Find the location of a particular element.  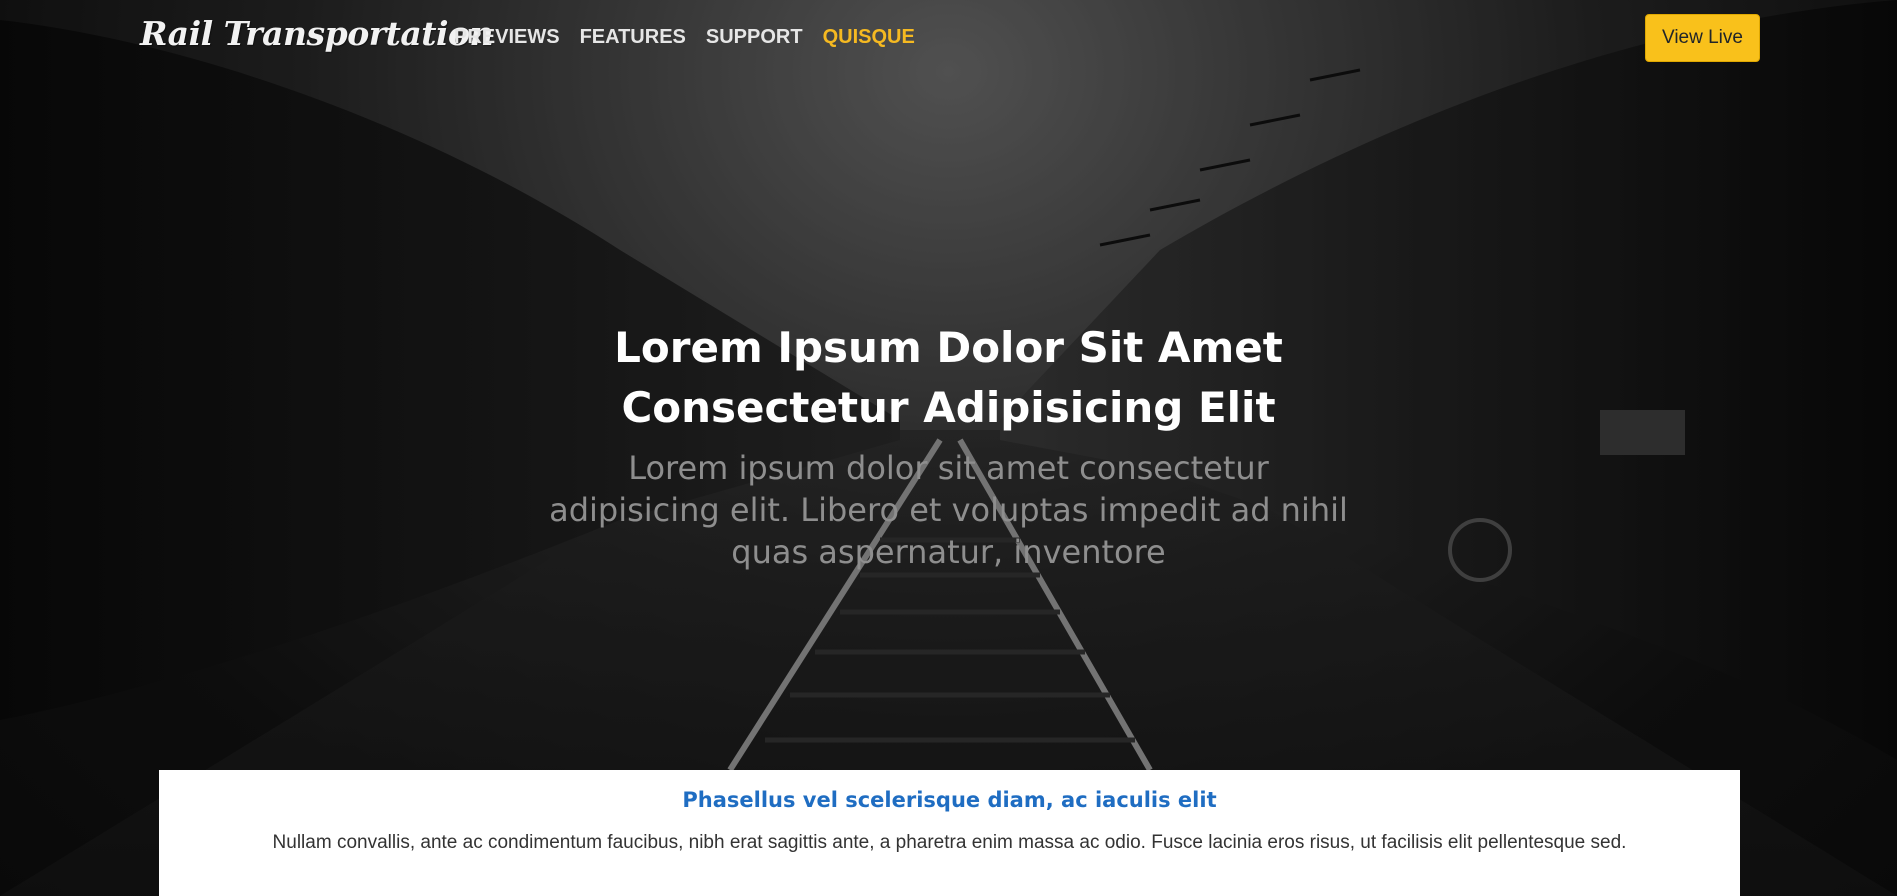

brand-logo: Rail Transportation is located at coordinates (317, 33).